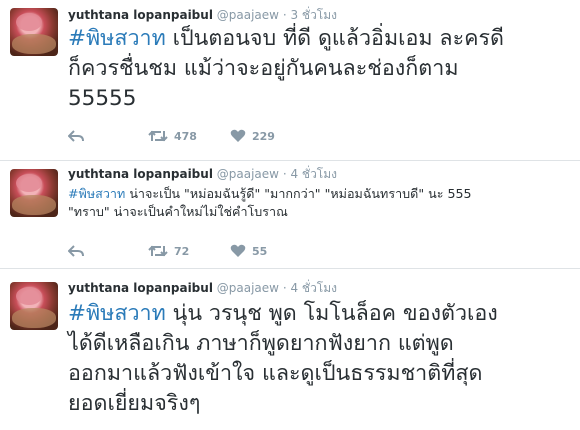  I want to click on retweet-button: 478, so click(172, 136).